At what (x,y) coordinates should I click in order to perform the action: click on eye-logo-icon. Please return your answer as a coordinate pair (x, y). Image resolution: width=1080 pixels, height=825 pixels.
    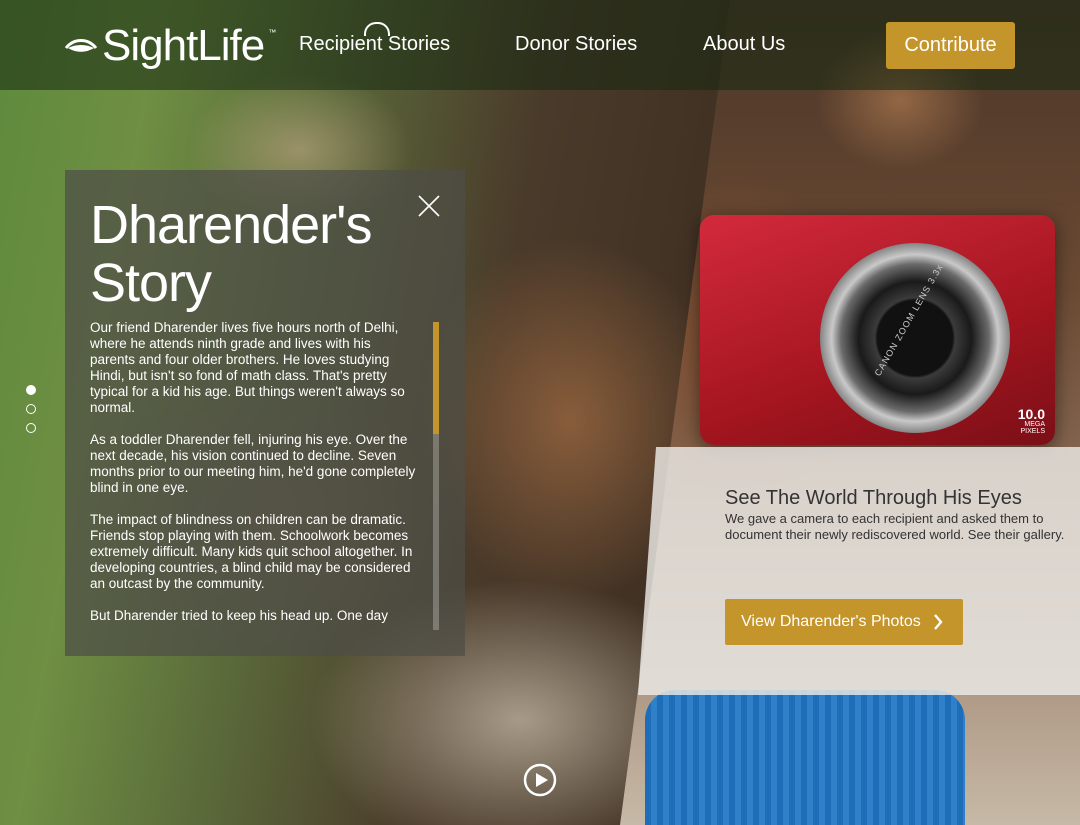
    Looking at the image, I should click on (81, 45).